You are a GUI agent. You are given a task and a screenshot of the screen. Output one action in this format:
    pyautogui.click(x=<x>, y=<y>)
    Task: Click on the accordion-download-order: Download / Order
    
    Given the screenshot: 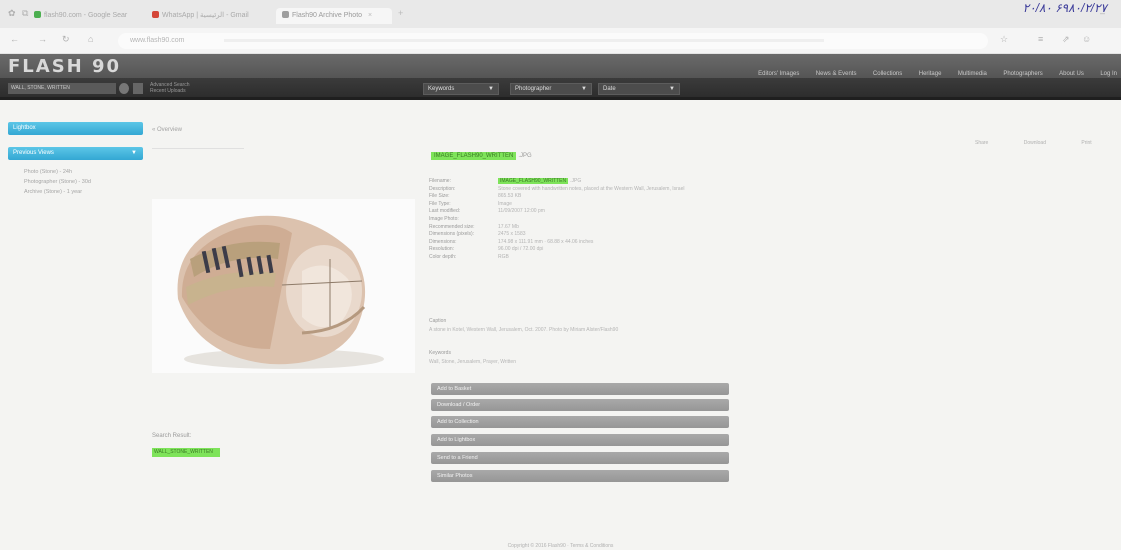 What is the action you would take?
    pyautogui.click(x=580, y=405)
    